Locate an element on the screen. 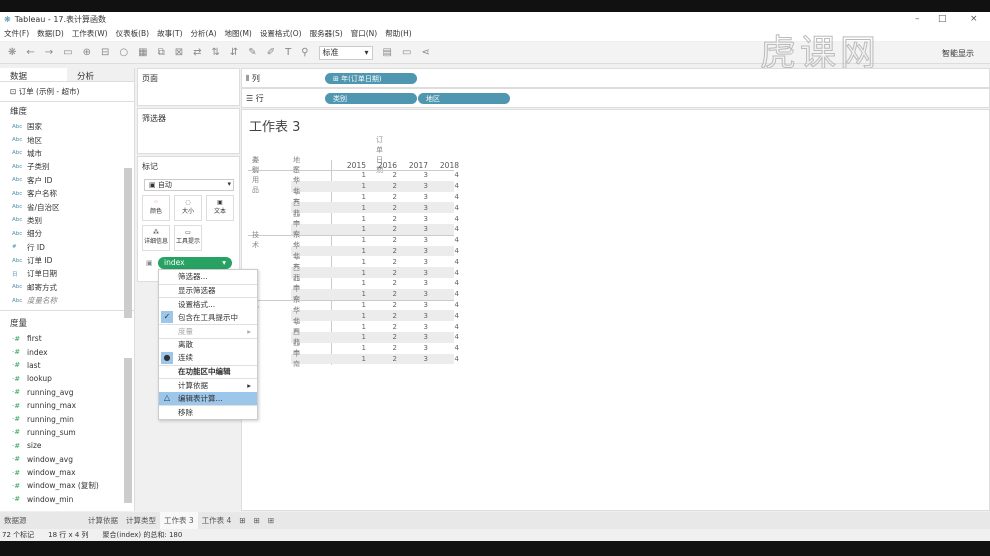 This screenshot has height=556, width=990. measure-field: ·# window_min is located at coordinates (67, 499).